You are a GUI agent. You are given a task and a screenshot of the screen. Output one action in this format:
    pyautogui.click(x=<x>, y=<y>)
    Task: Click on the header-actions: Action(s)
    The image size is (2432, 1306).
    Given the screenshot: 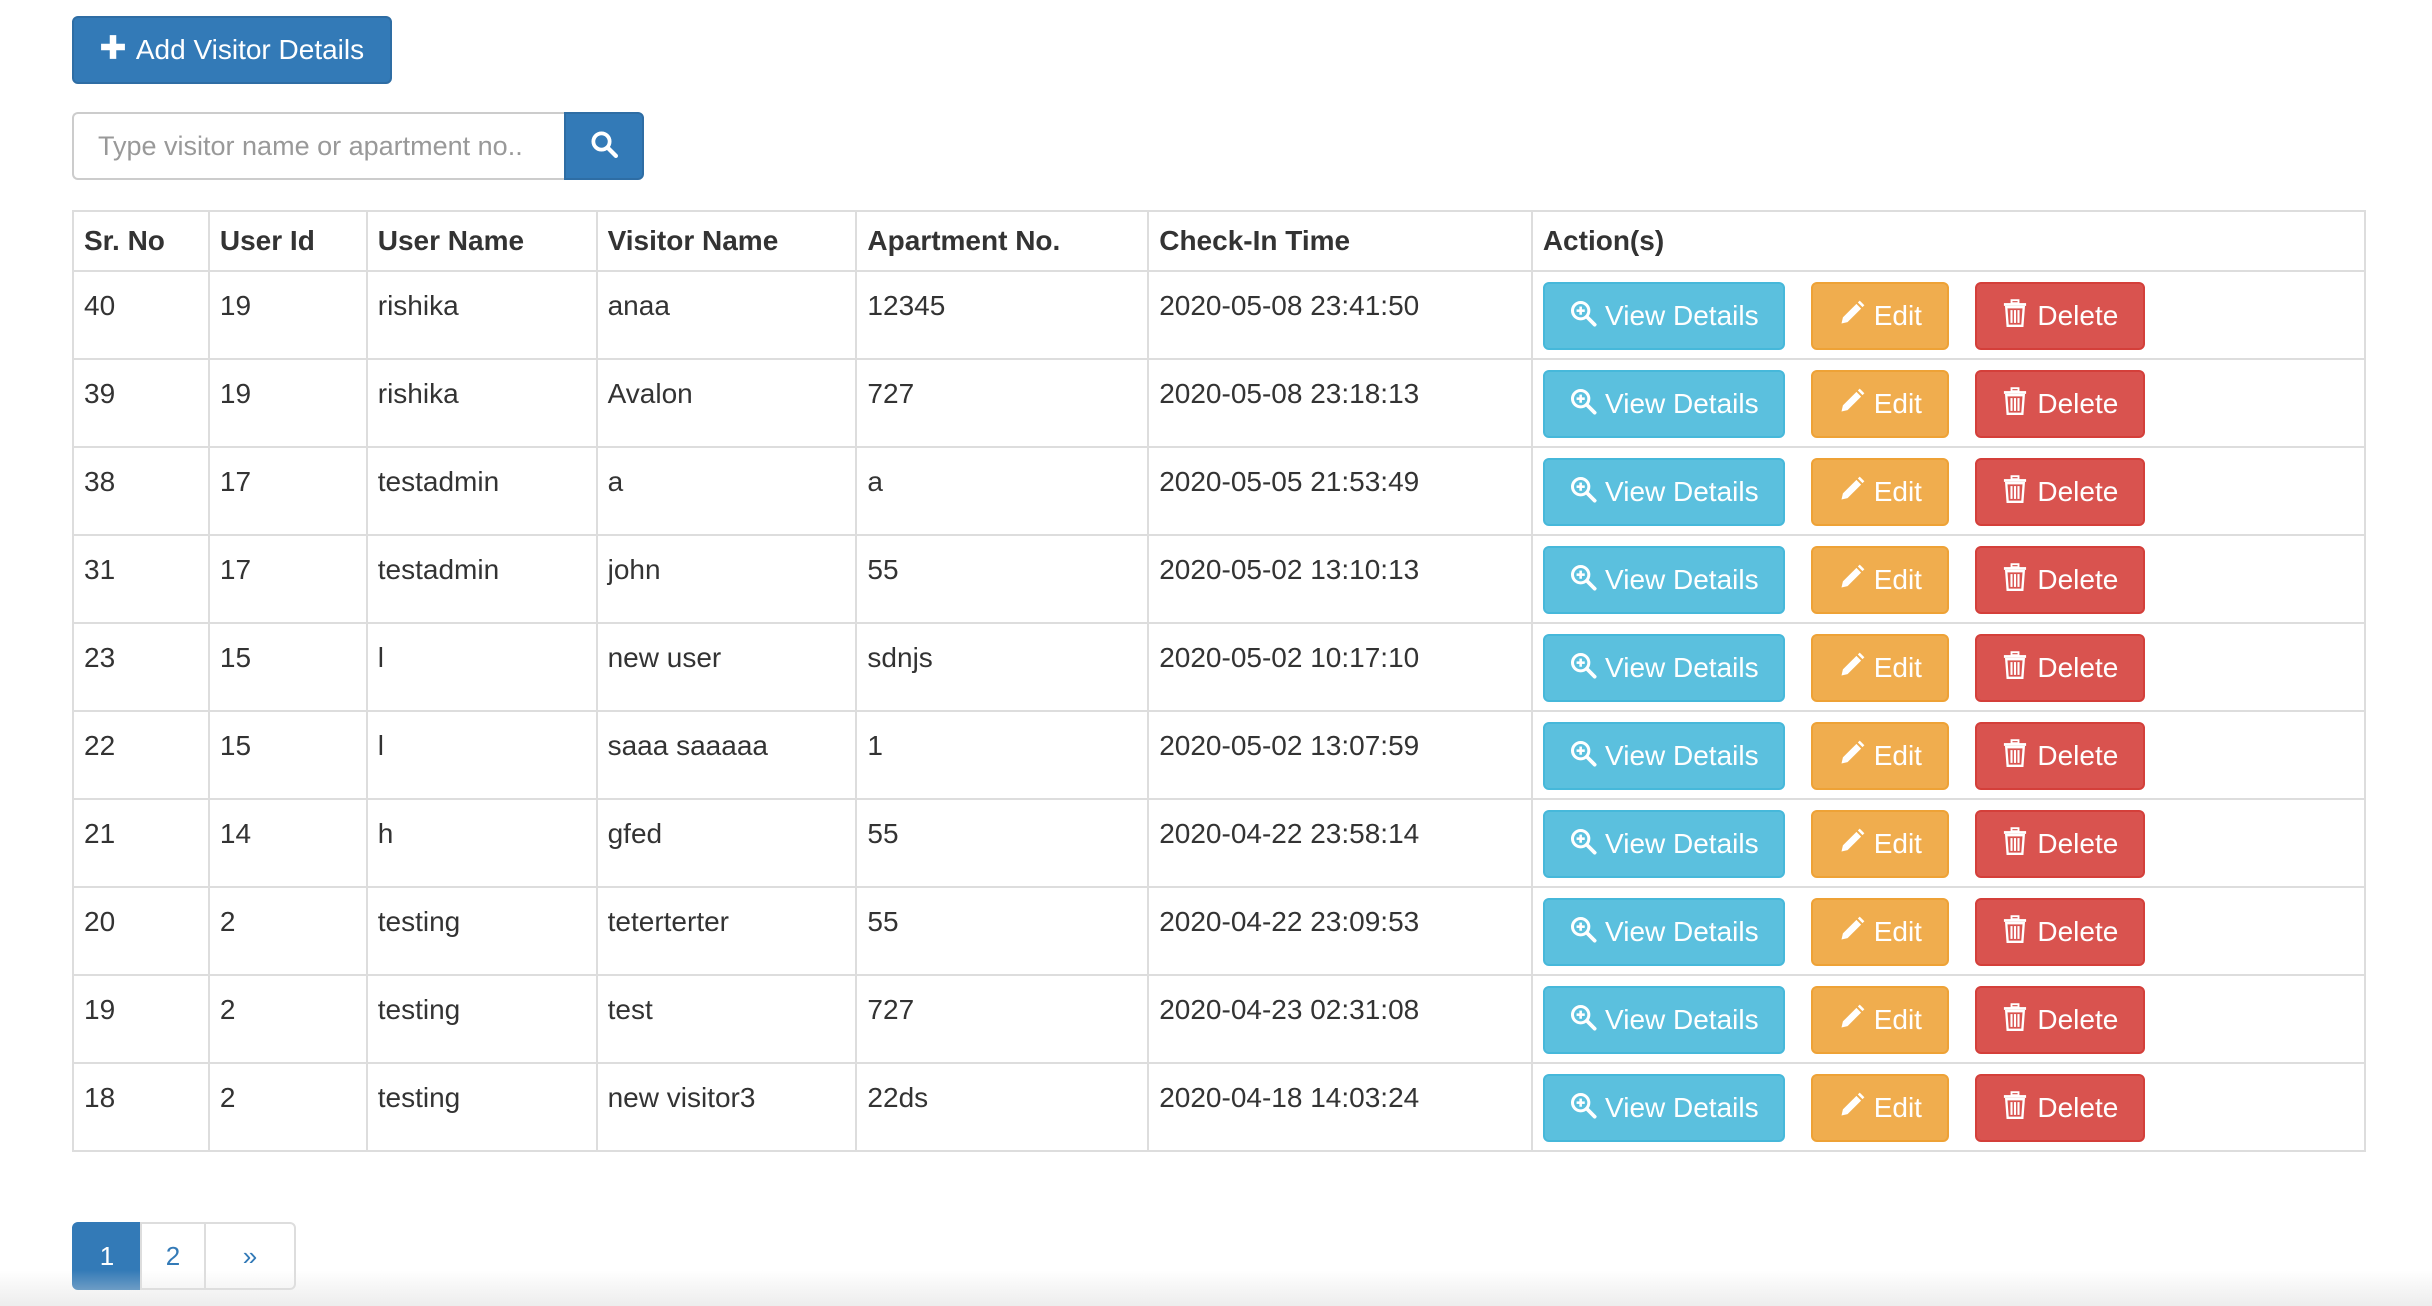 What is the action you would take?
    pyautogui.click(x=1948, y=241)
    